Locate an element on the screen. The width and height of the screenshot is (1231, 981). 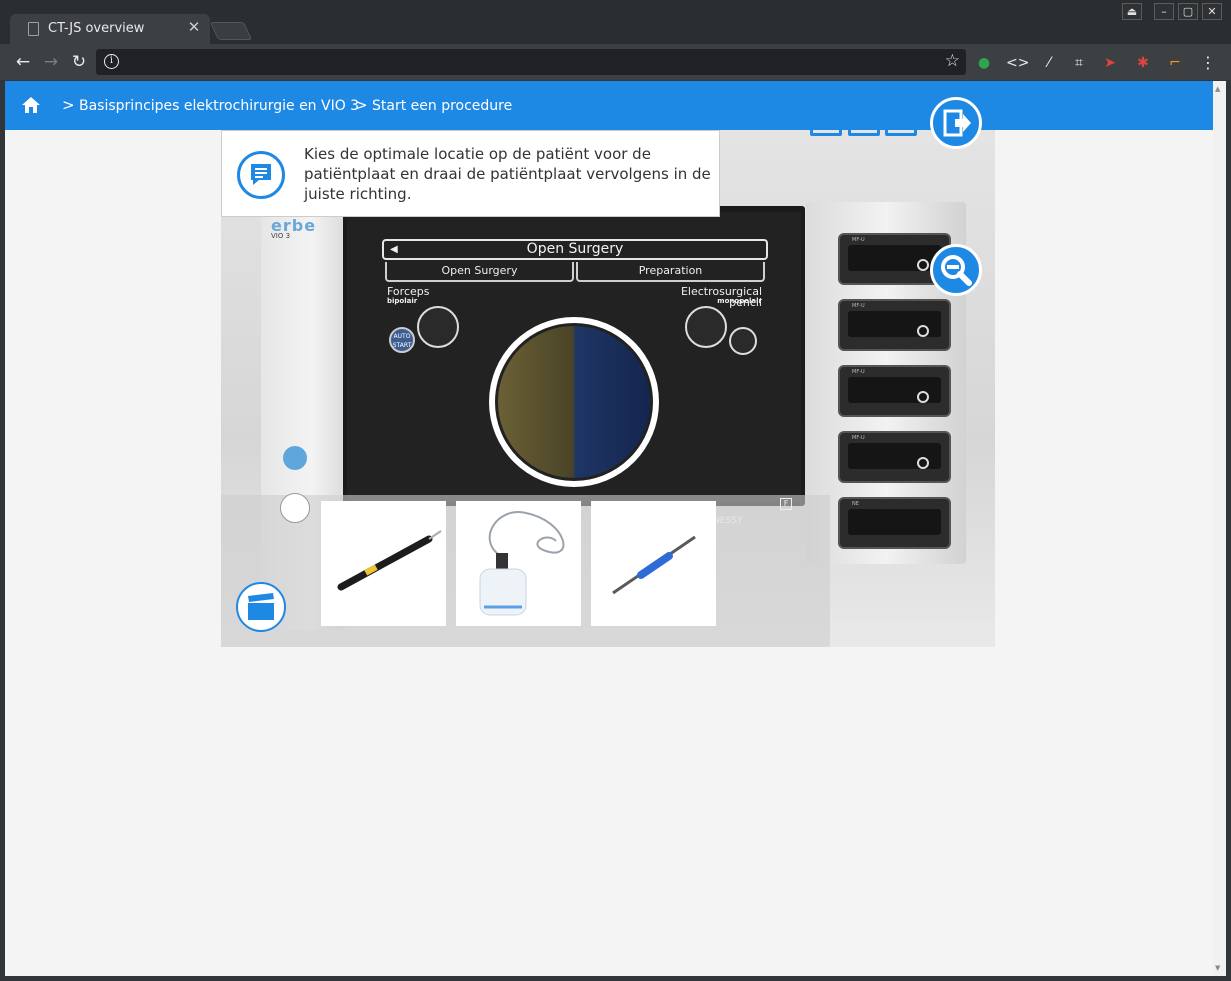
scroll-up-icon: ▲ is located at coordinates (1217, 89).